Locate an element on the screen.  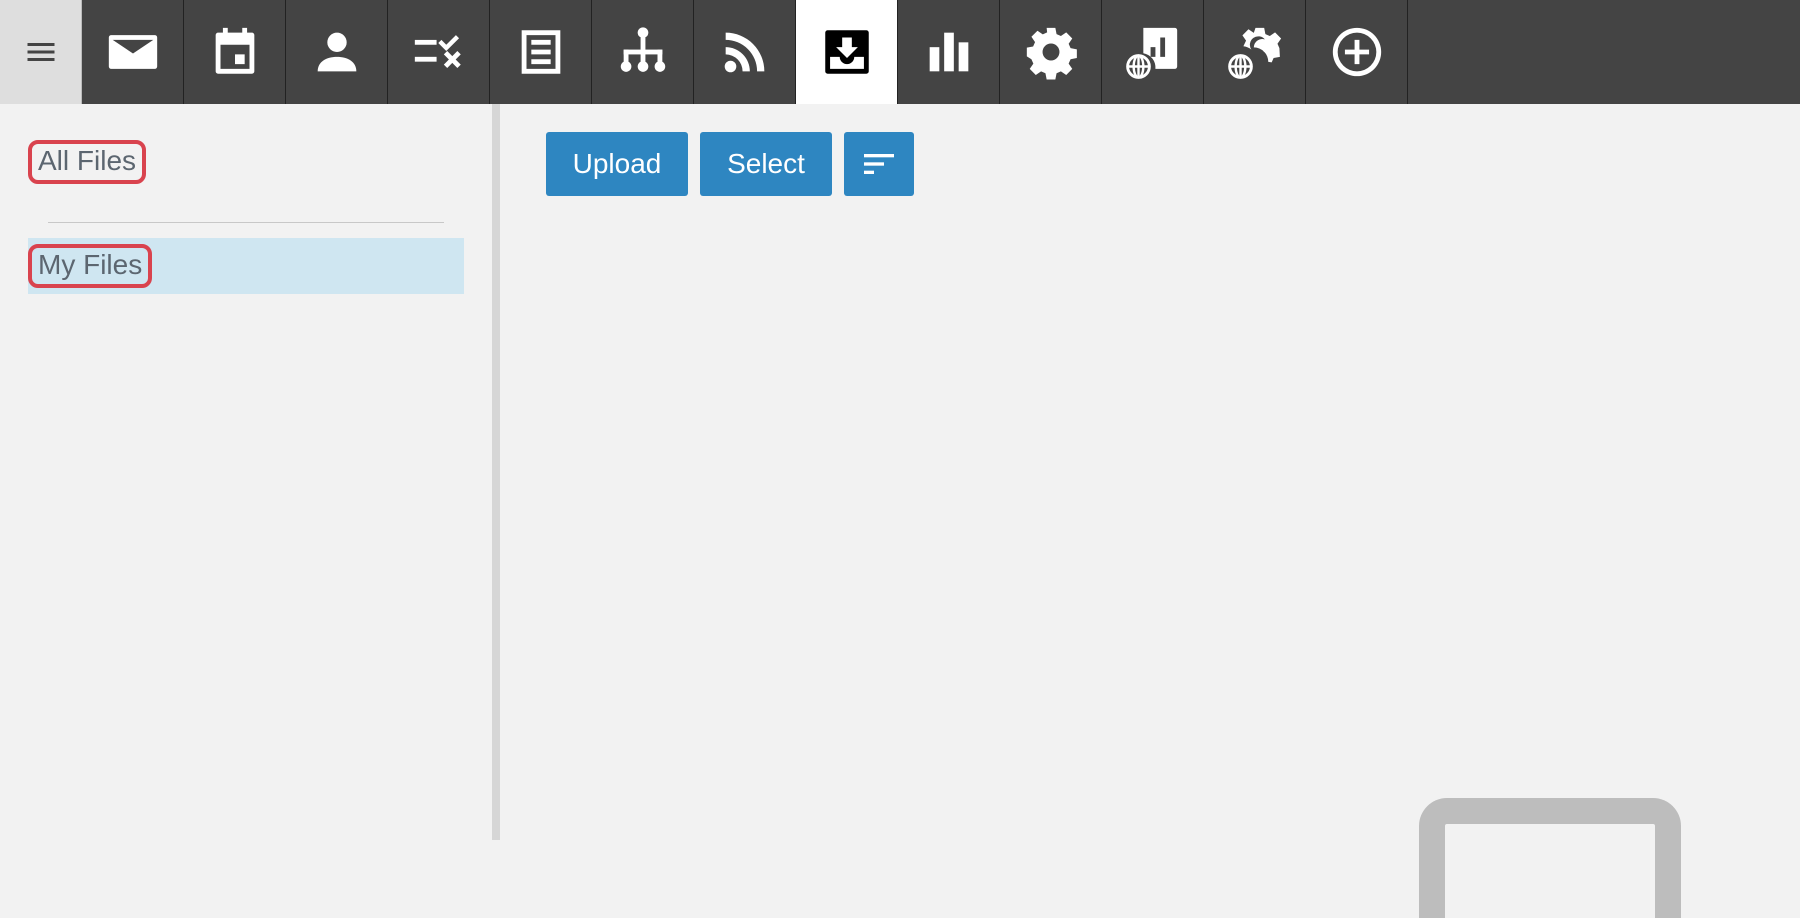
nav-web-reports-button is located at coordinates (1153, 52).